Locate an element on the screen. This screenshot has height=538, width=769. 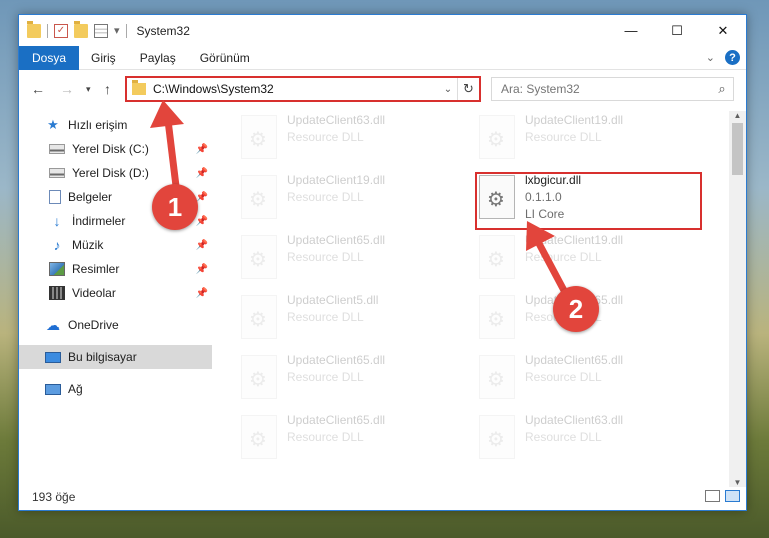
sidebar-item-label: Yerel Disk (C:) is located at coordinates (110, 149).